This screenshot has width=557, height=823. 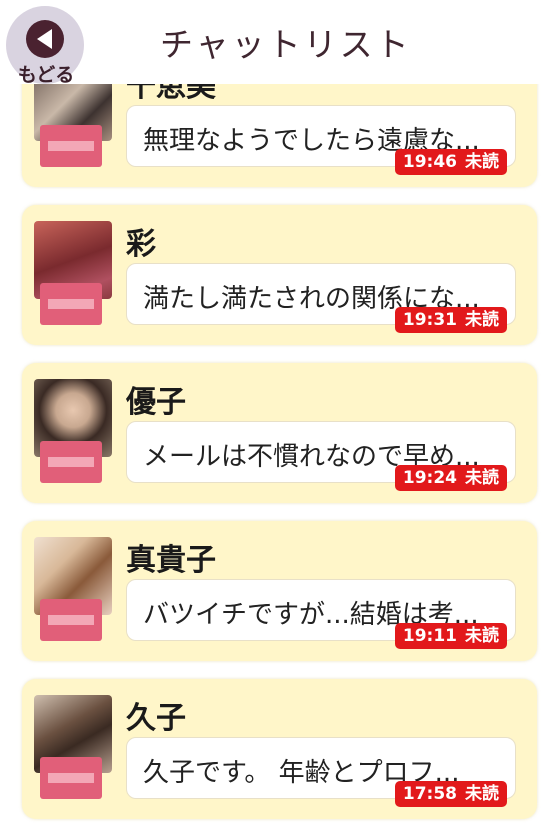 I want to click on chat-name: 久子, so click(x=156, y=718).